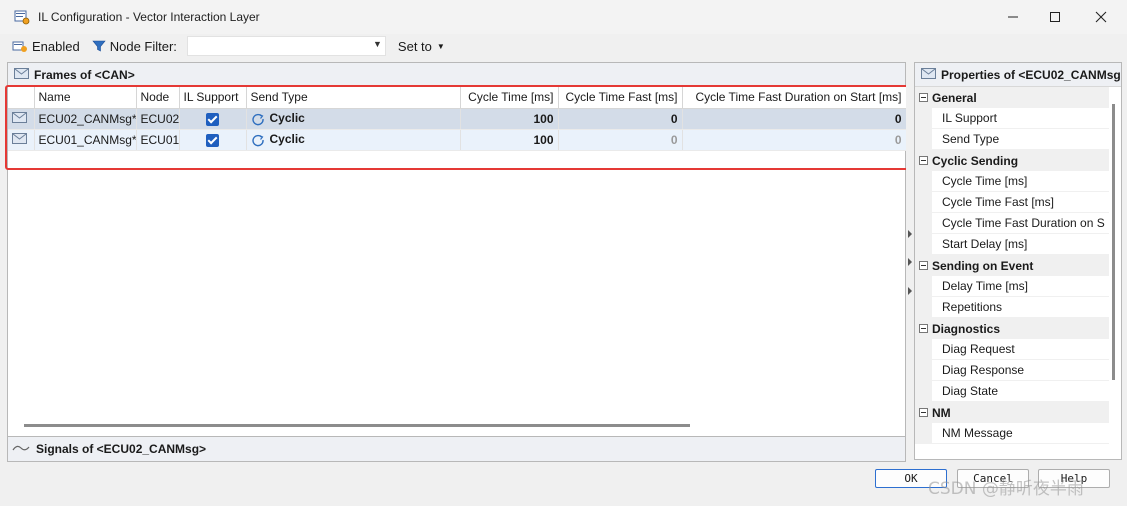 The width and height of the screenshot is (1127, 506). I want to click on category-nm: NM, so click(1012, 412).